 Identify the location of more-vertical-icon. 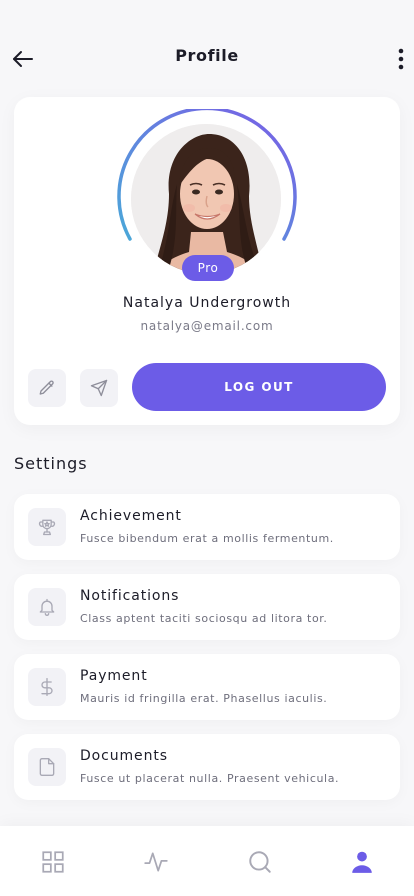
(401, 59).